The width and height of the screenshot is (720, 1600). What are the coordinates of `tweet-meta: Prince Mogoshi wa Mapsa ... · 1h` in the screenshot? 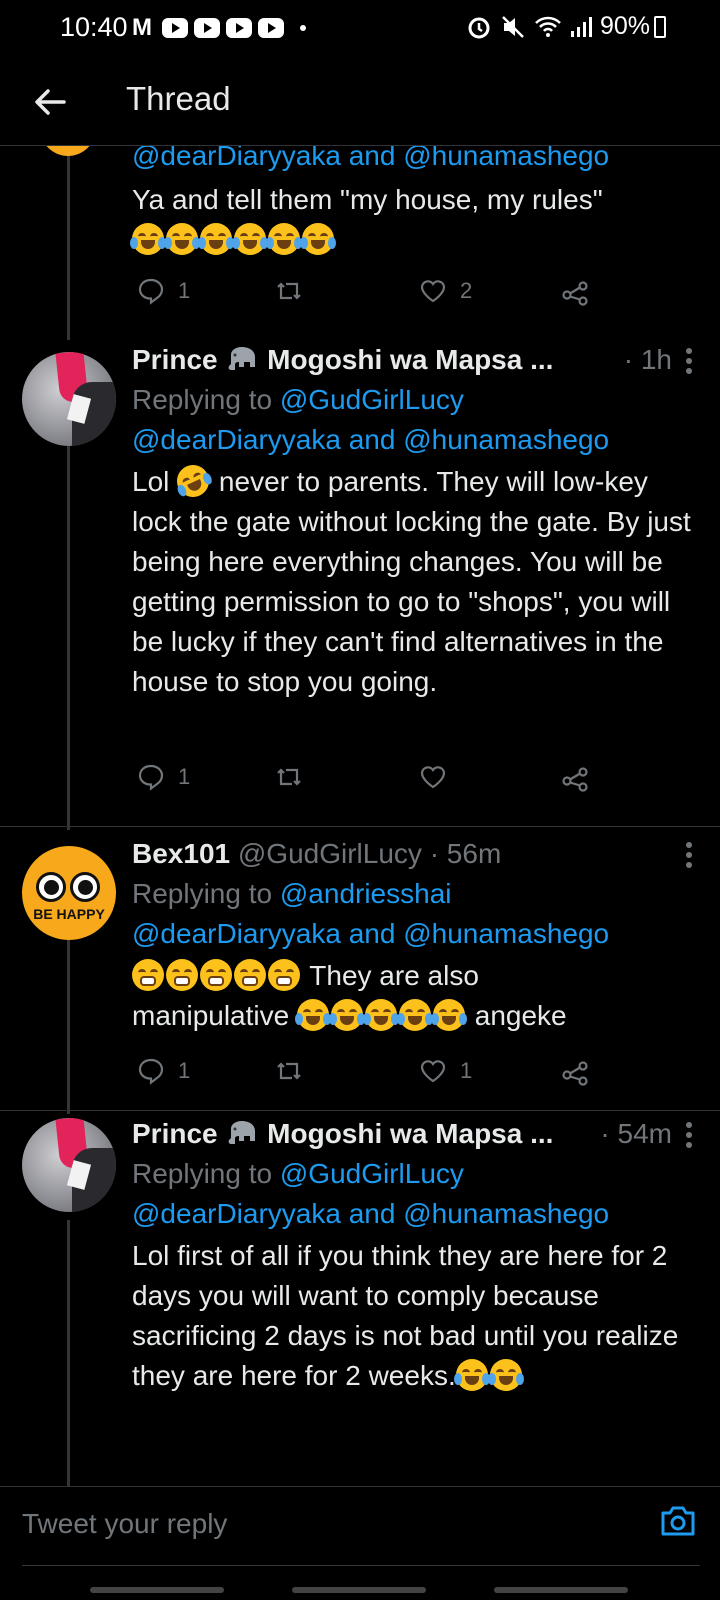 It's located at (416, 360).